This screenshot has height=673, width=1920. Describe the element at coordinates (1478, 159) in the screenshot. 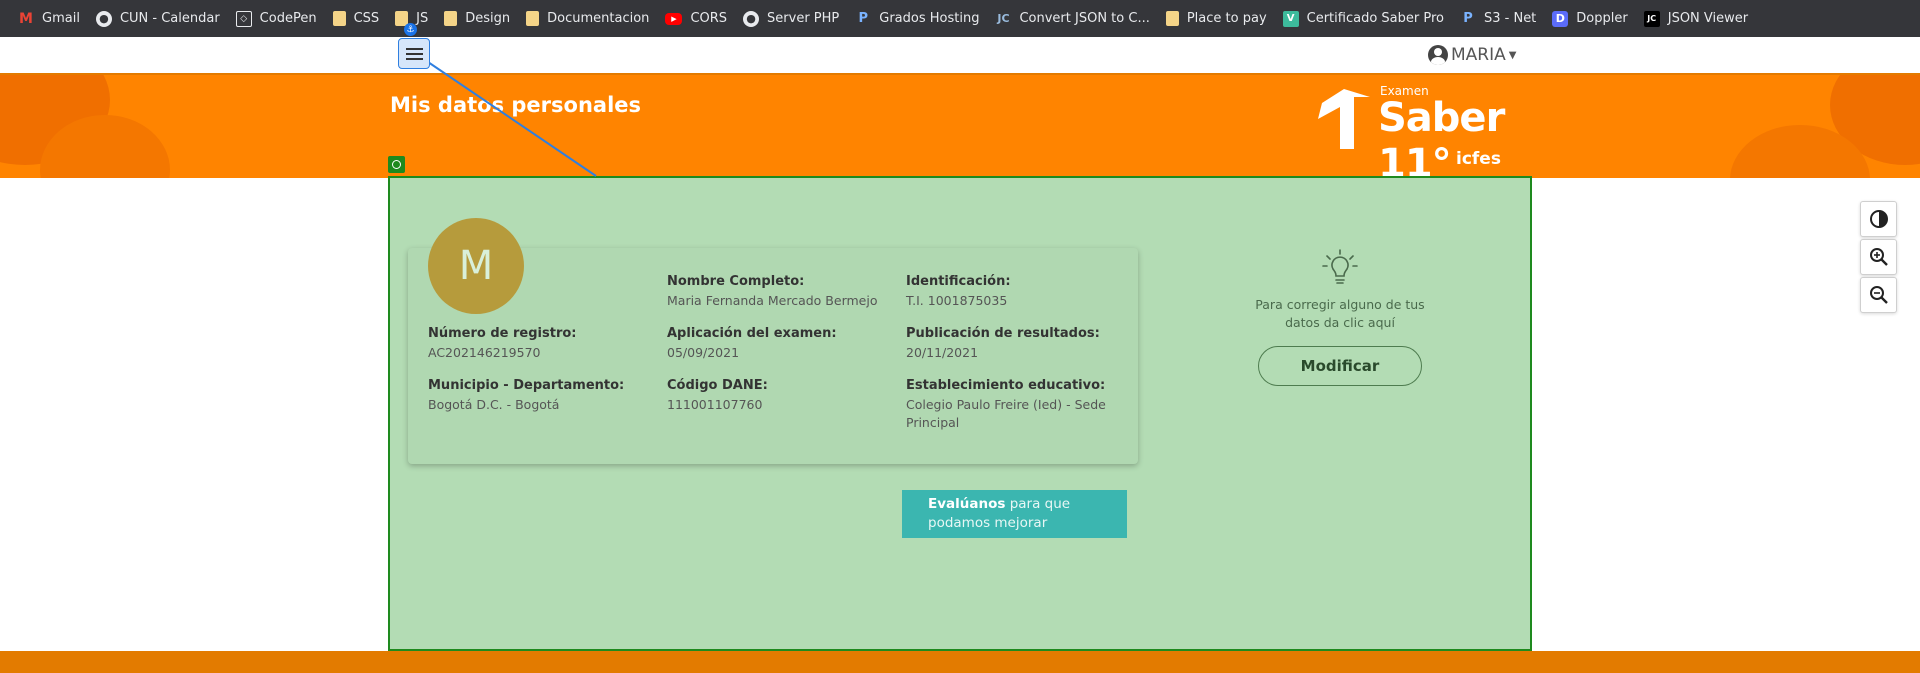

I see `logo-icfes: icfes` at that location.